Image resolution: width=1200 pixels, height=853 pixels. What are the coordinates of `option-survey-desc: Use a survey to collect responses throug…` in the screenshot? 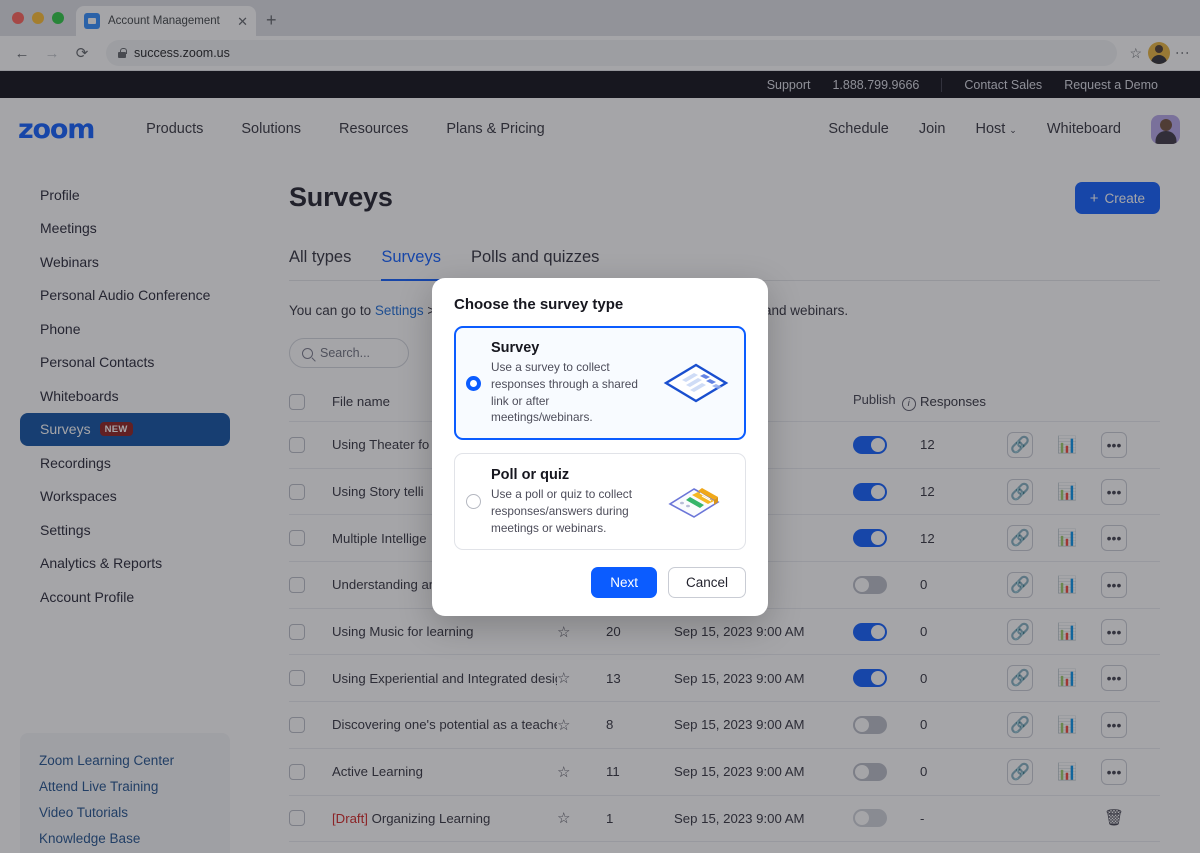 It's located at (564, 392).